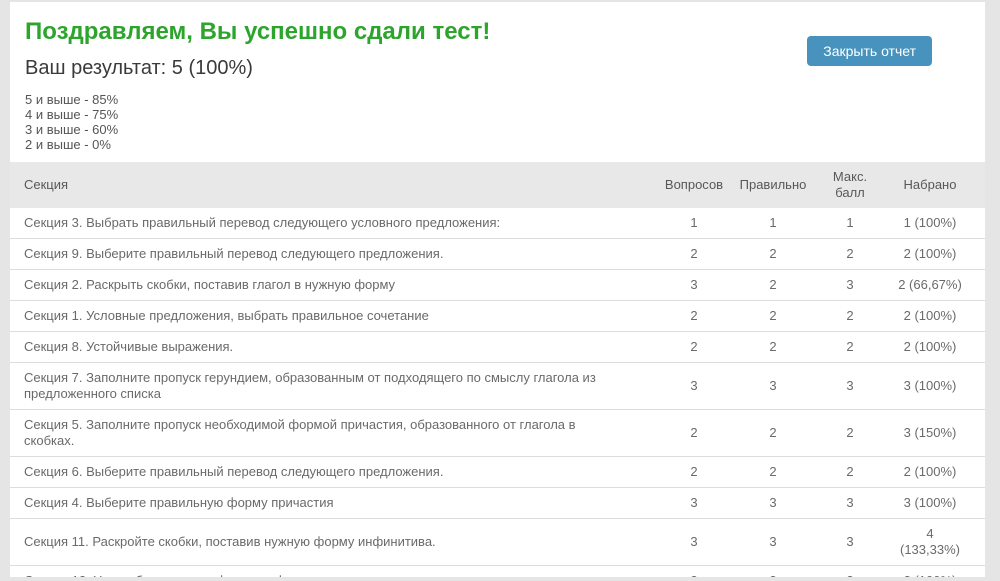  Describe the element at coordinates (332, 185) in the screenshot. I see `header-section: Секция` at that location.